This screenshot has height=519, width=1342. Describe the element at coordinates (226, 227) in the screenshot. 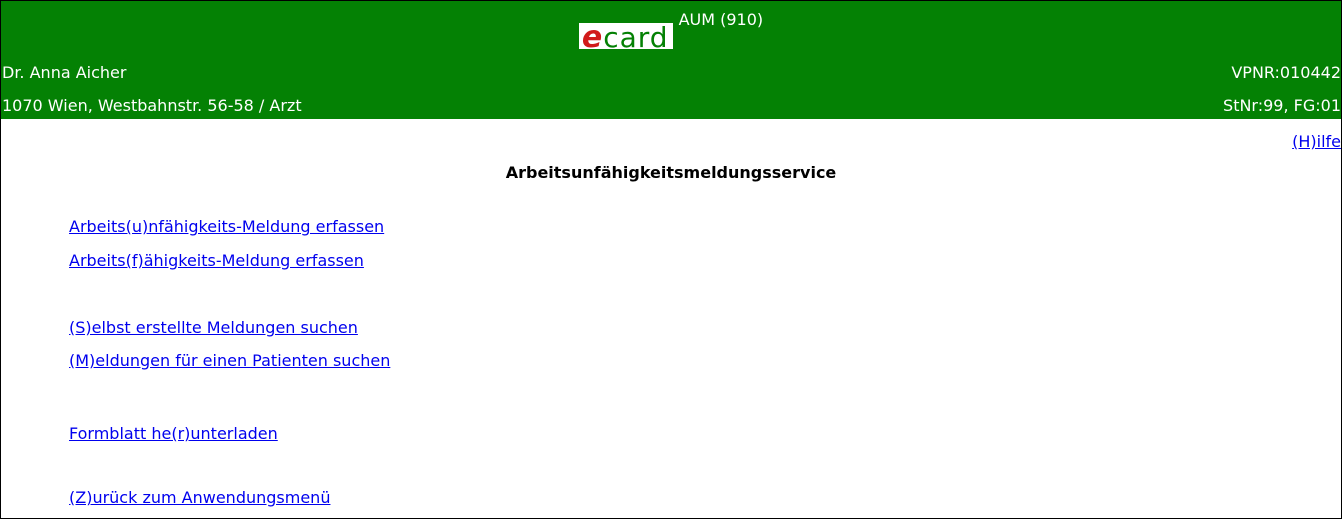

I see `menu-link-au-erfassen: Arbeits(u)nfähigkeits-Meldung erfassen` at that location.